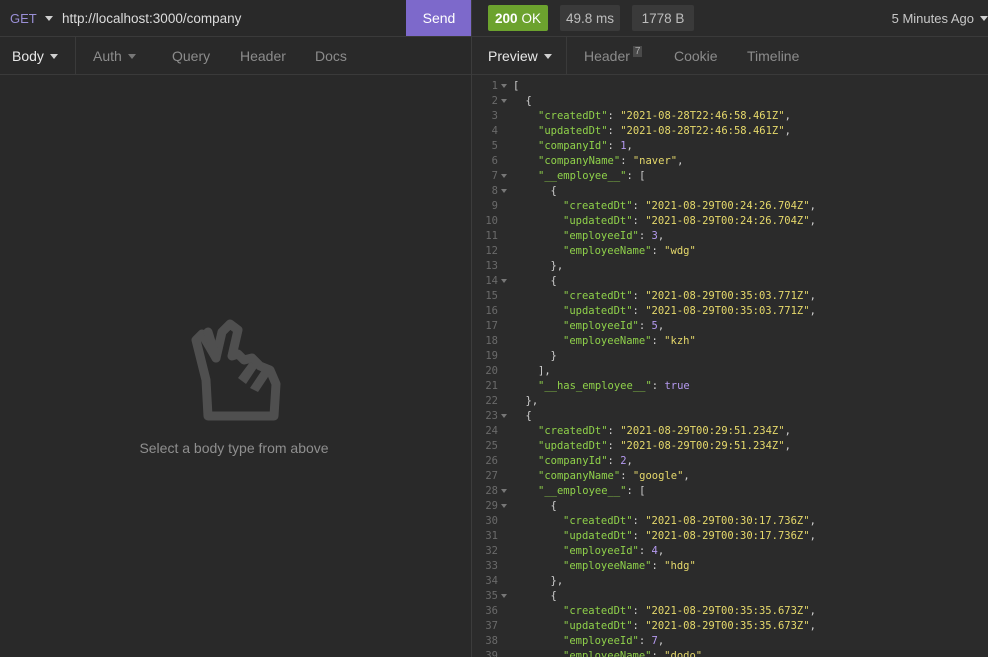 Image resolution: width=988 pixels, height=657 pixels. I want to click on method-dropdown: GET, so click(31, 18).